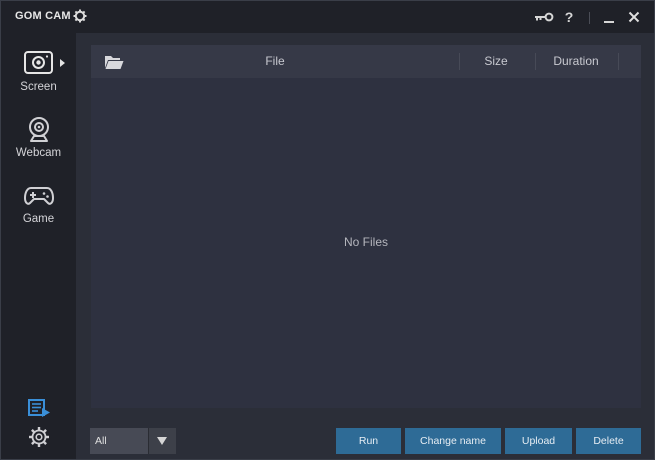 Image resolution: width=655 pixels, height=460 pixels. I want to click on gamepad-icon, so click(39, 196).